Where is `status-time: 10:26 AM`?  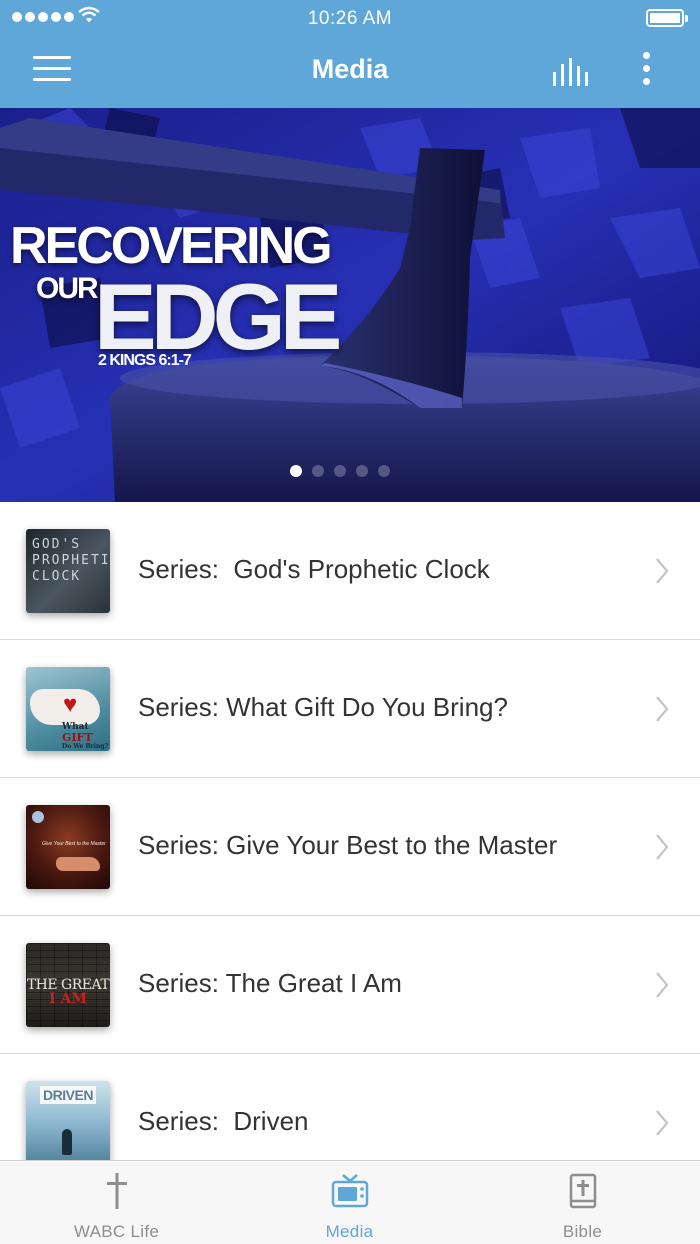
status-time: 10:26 AM is located at coordinates (350, 18).